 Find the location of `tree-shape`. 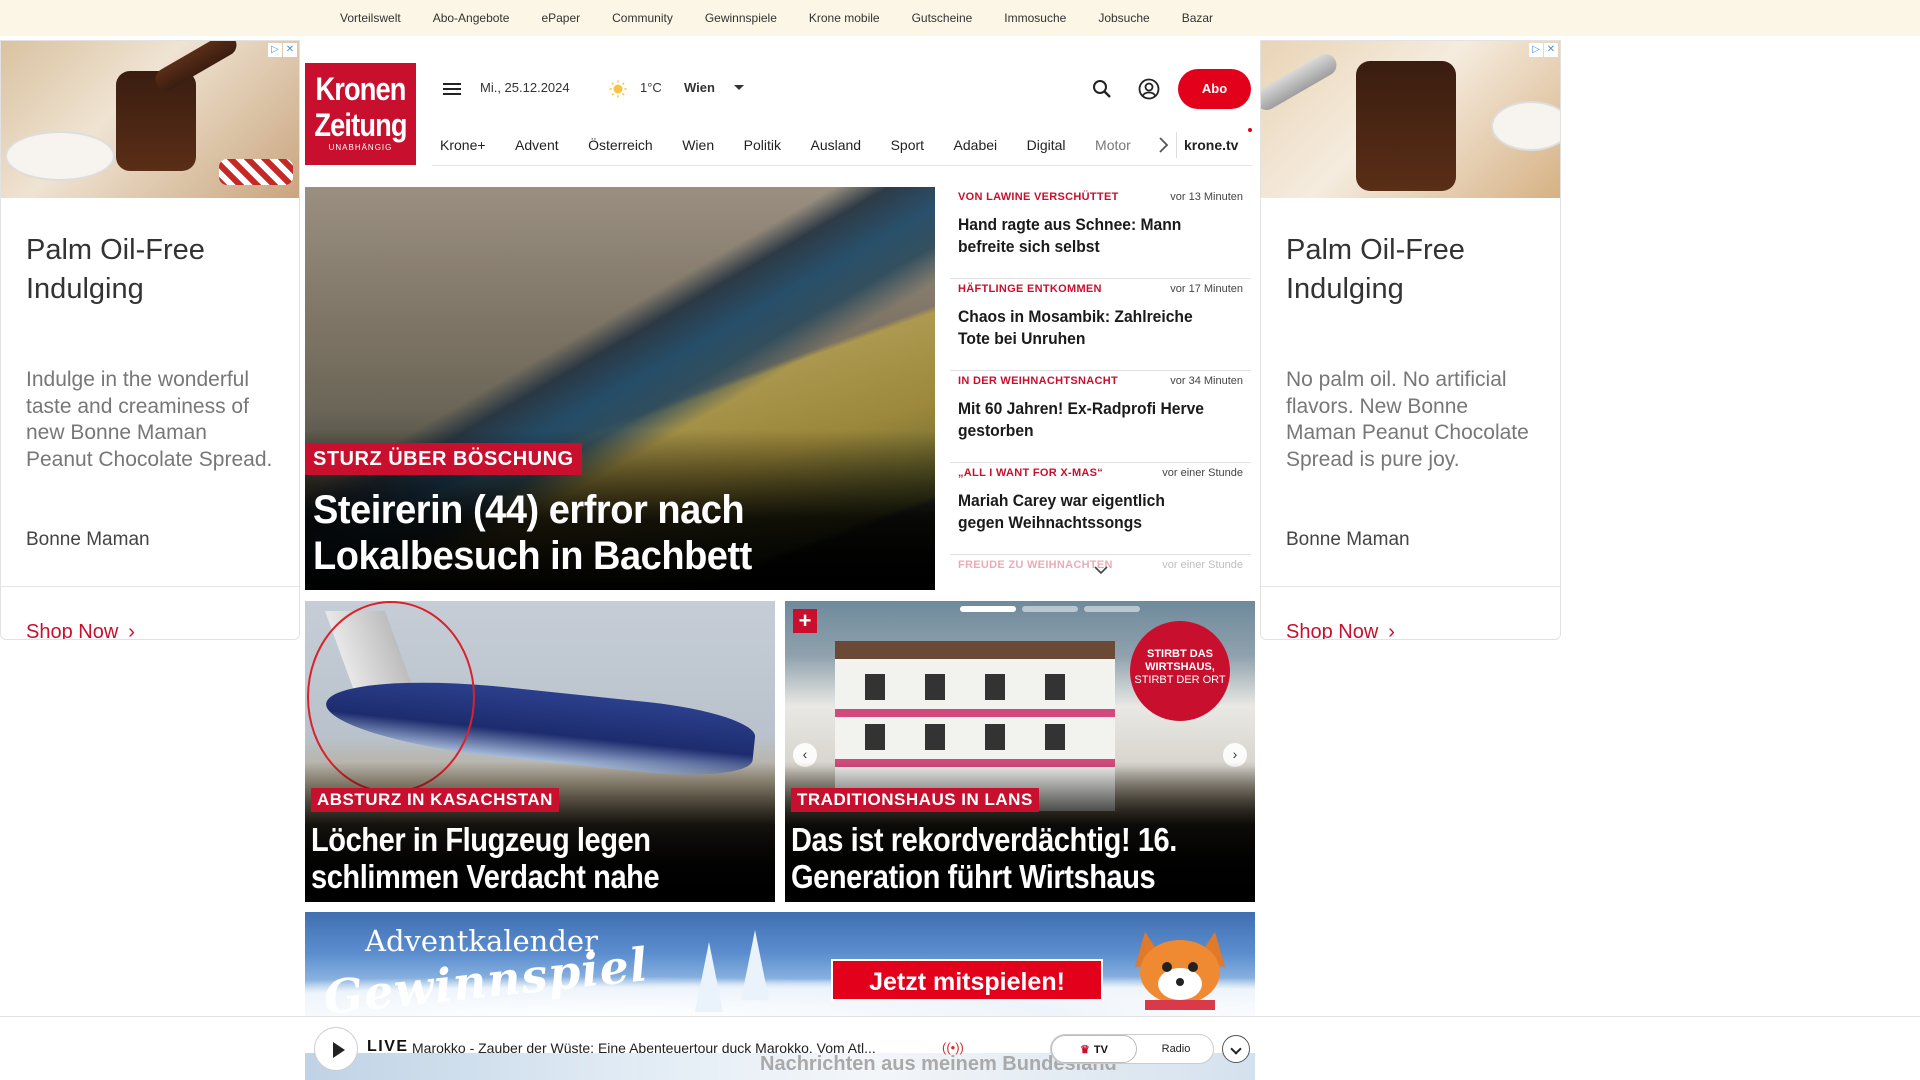

tree-shape is located at coordinates (709, 977).